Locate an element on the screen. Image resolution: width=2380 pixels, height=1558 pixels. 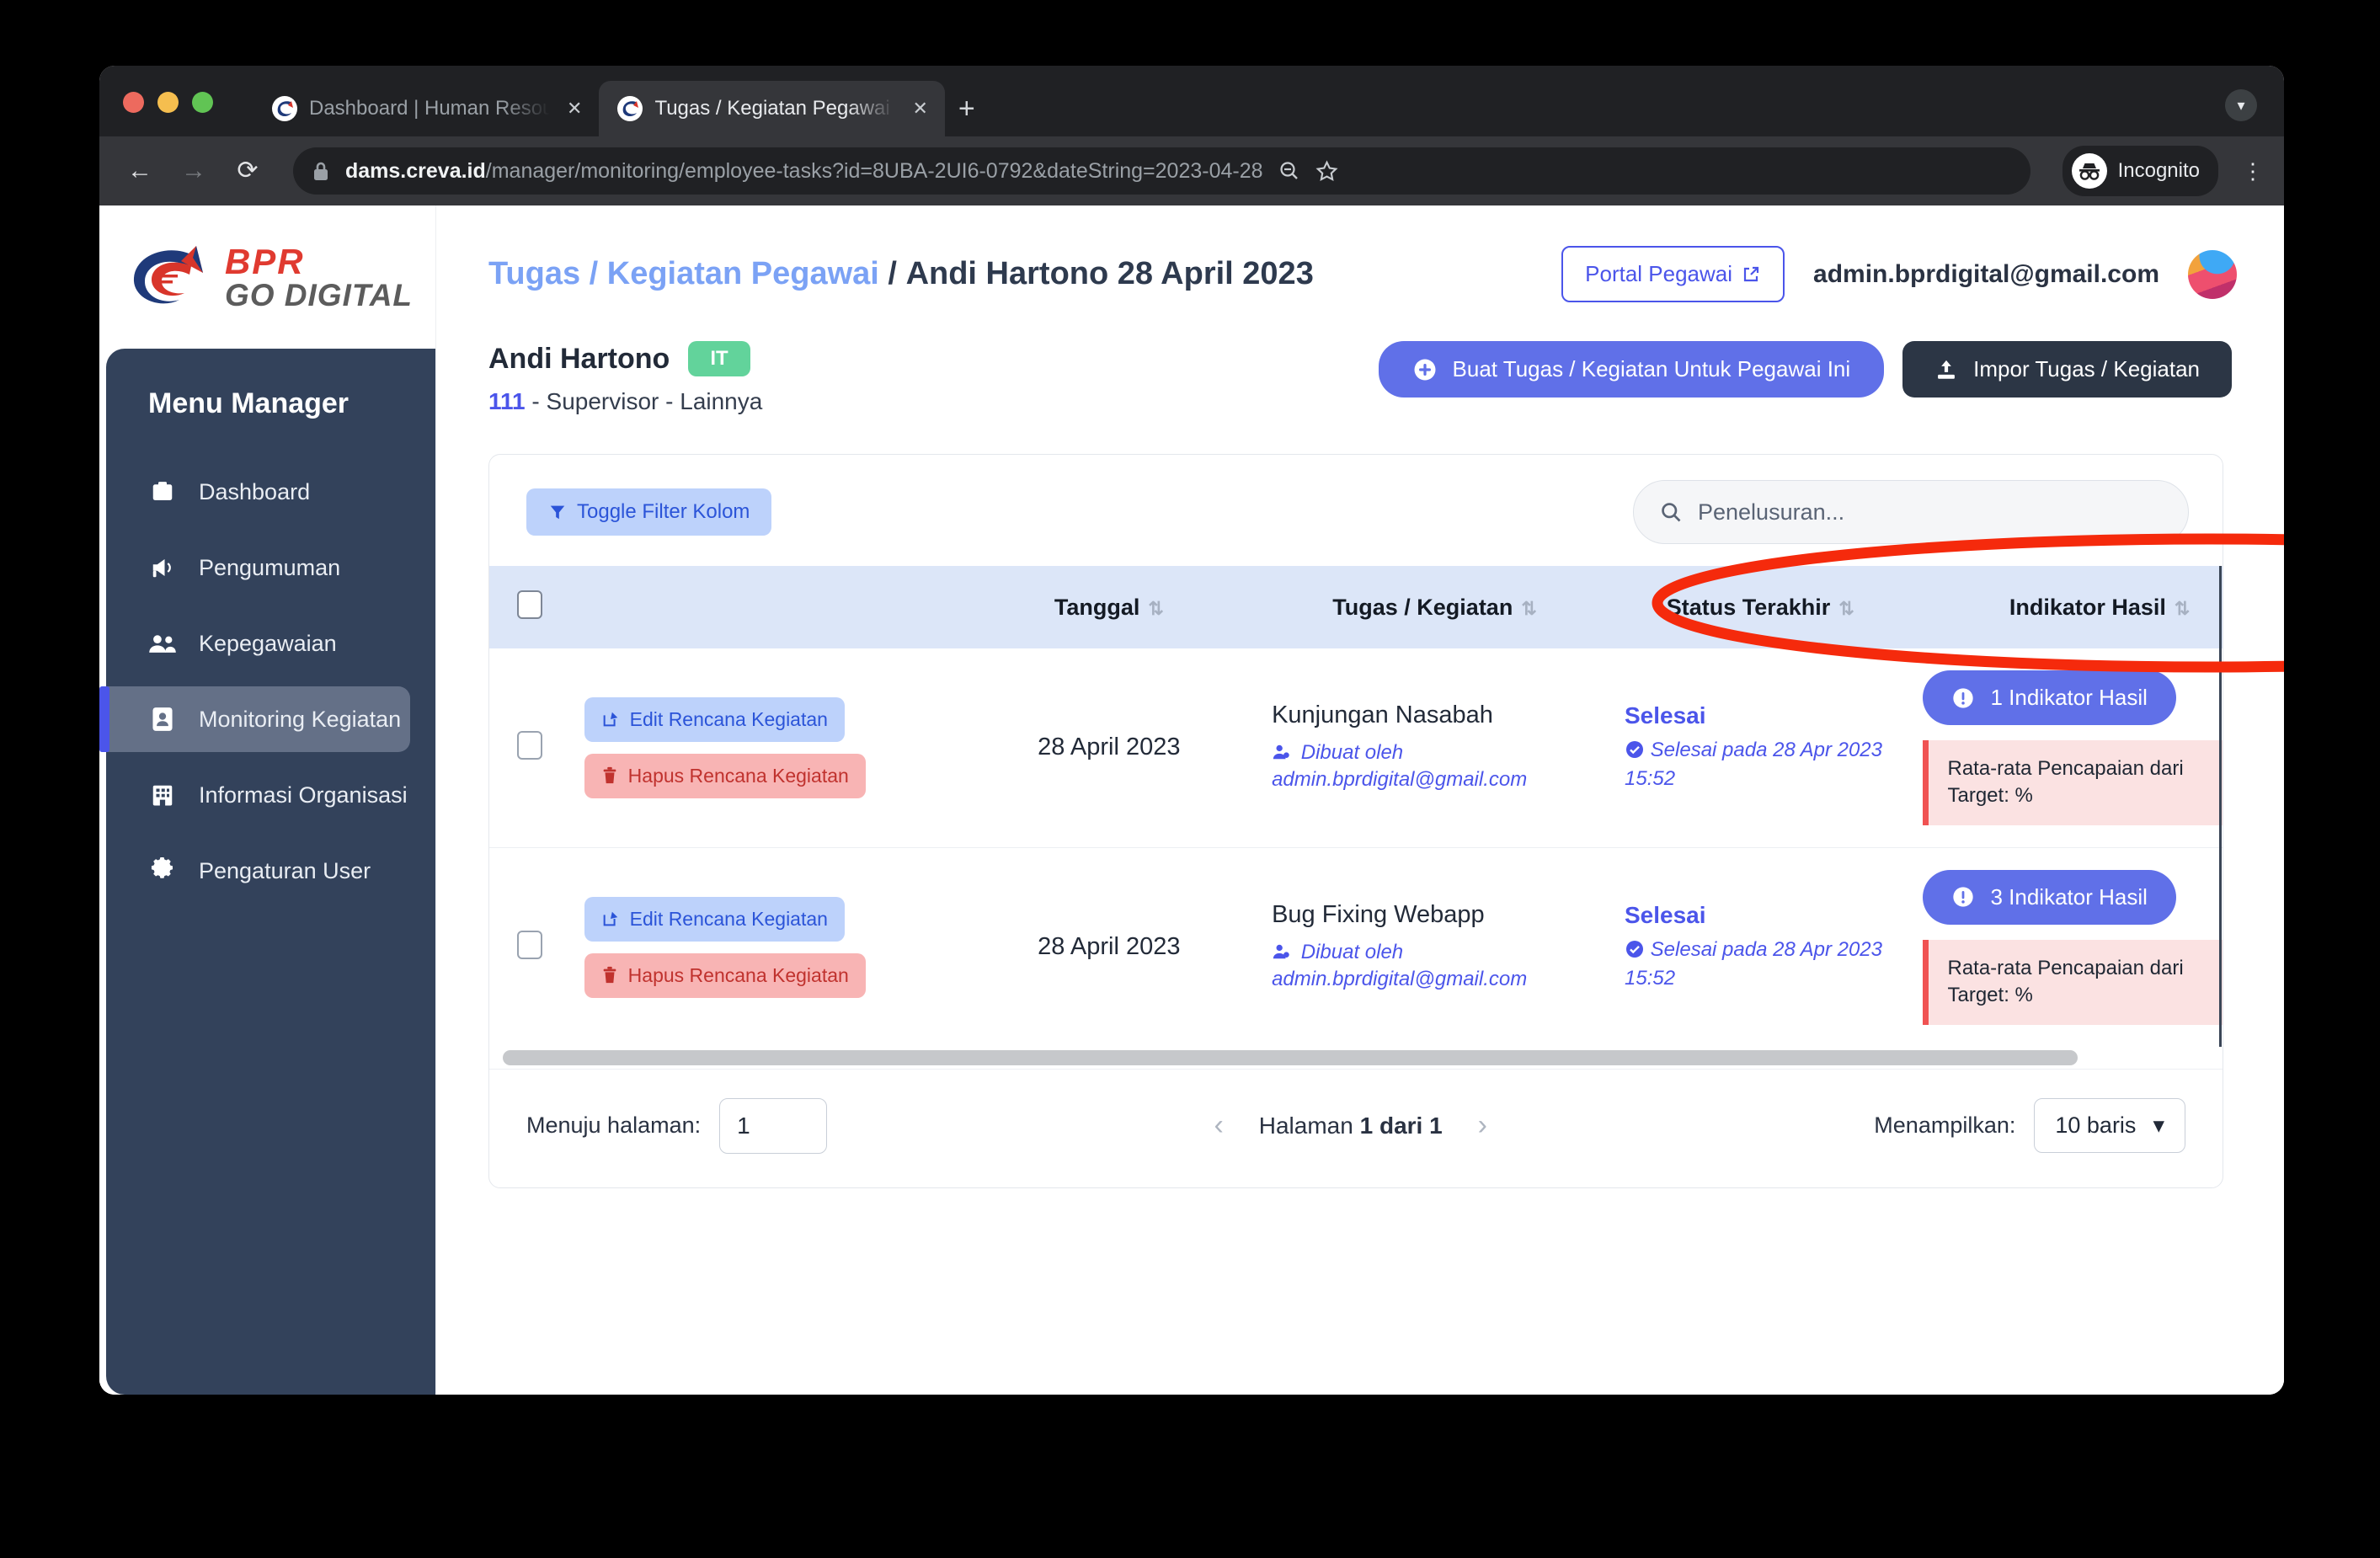
indicator-note: Rata-rata Pencapaian dari Target: % is located at coordinates (2073, 982).